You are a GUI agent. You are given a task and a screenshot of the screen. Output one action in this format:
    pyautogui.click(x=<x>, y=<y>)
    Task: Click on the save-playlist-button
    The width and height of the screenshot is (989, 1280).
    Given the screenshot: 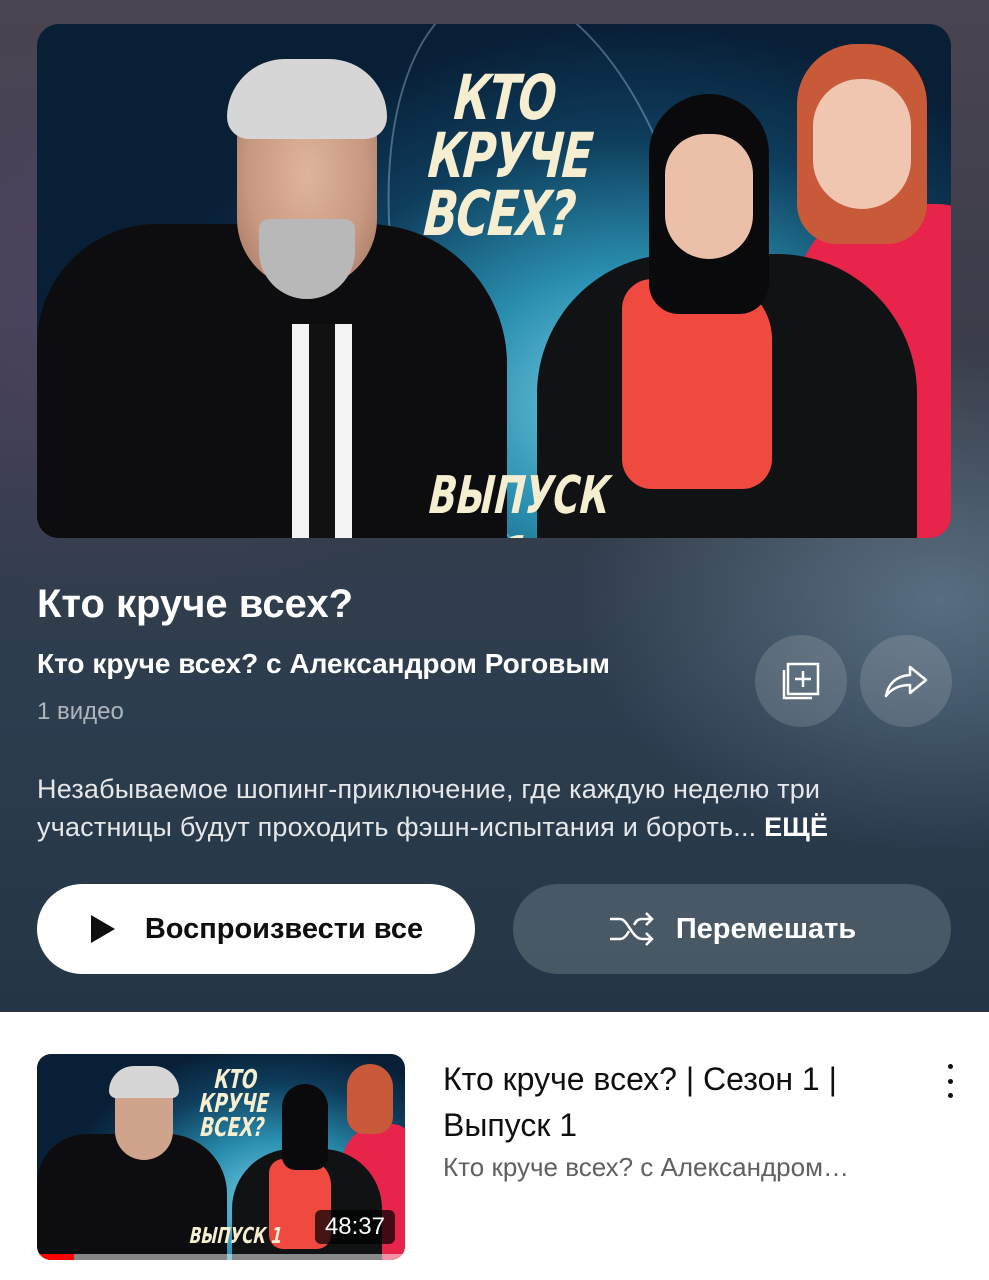 What is the action you would take?
    pyautogui.click(x=801, y=681)
    